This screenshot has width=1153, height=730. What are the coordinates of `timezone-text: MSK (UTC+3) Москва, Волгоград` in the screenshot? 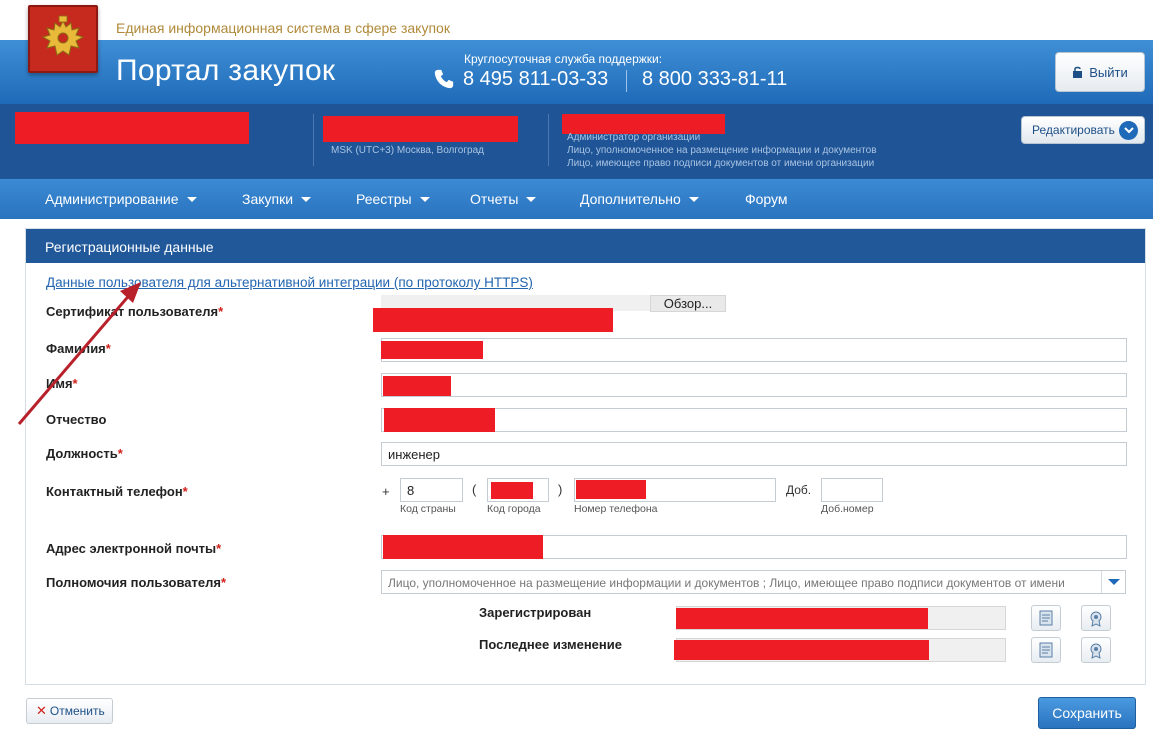 It's located at (407, 150).